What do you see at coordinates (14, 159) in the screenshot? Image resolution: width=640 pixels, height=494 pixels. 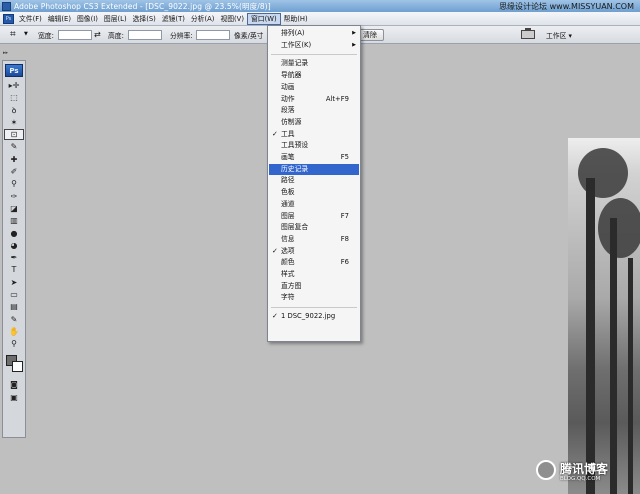 I see `healing-icon: ✚` at bounding box center [14, 159].